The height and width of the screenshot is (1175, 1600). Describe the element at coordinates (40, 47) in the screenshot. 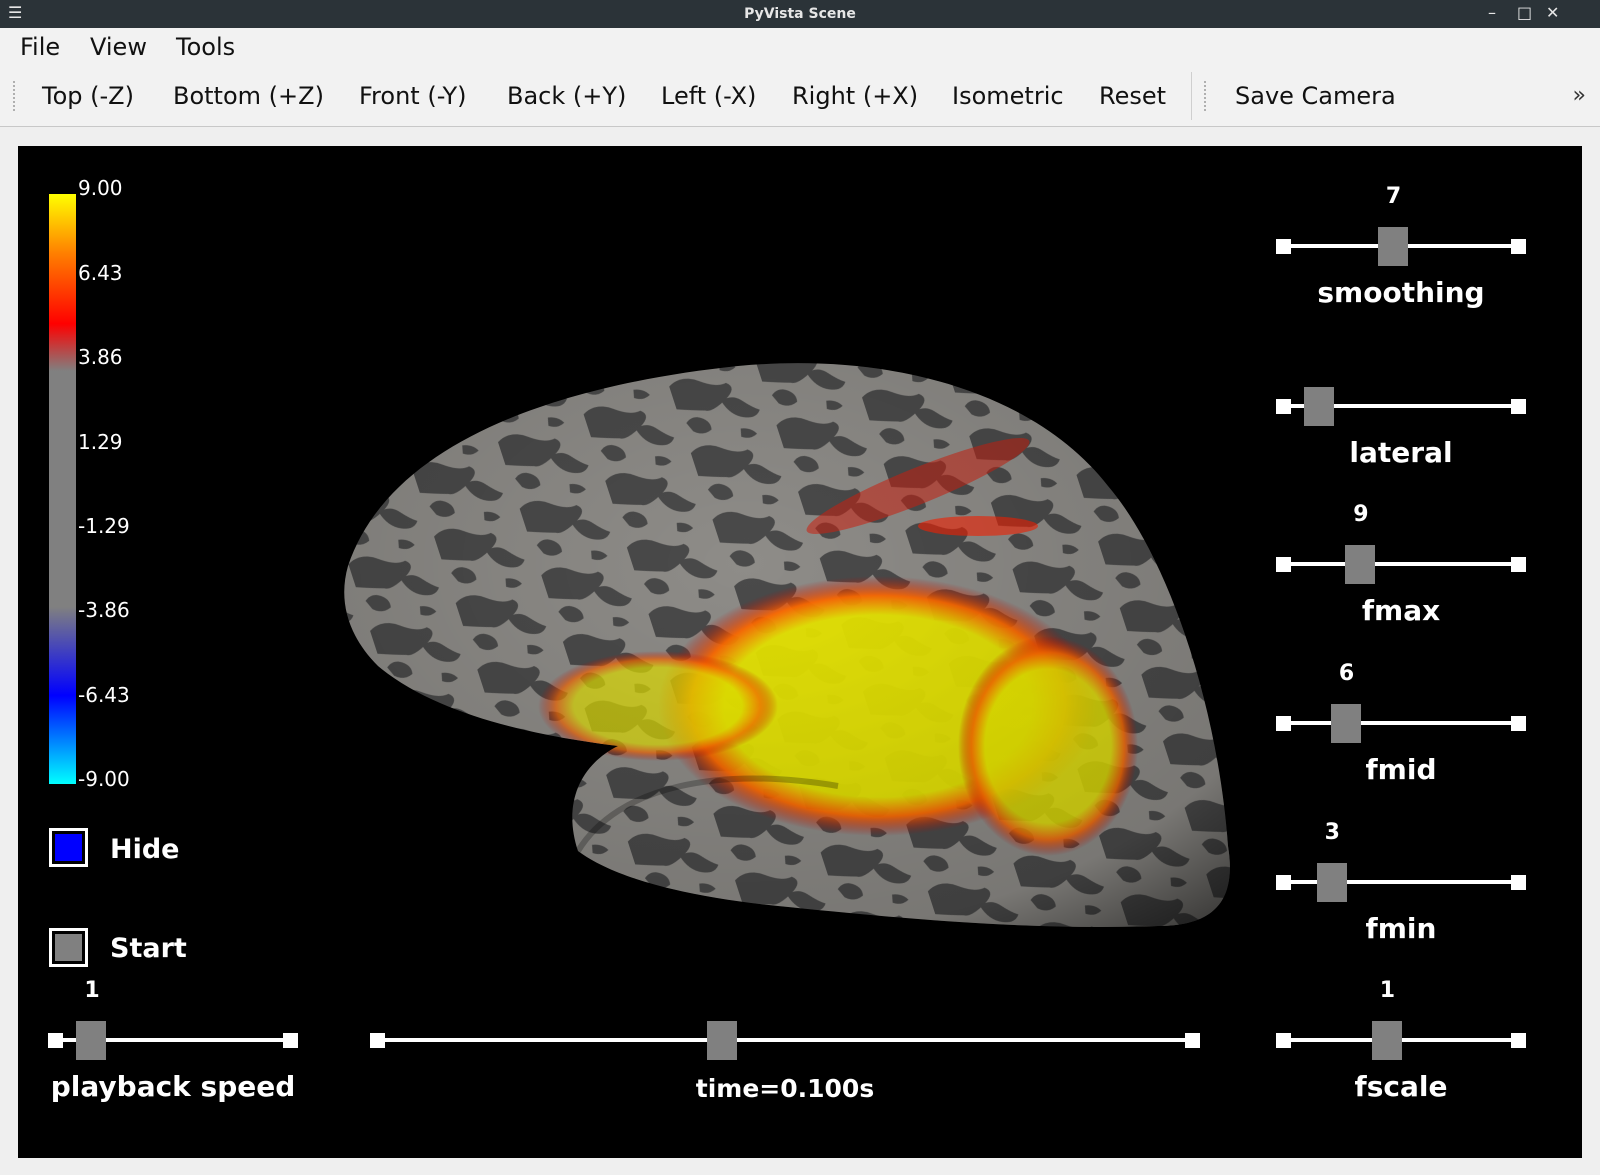

I see `menu-file: File` at that location.